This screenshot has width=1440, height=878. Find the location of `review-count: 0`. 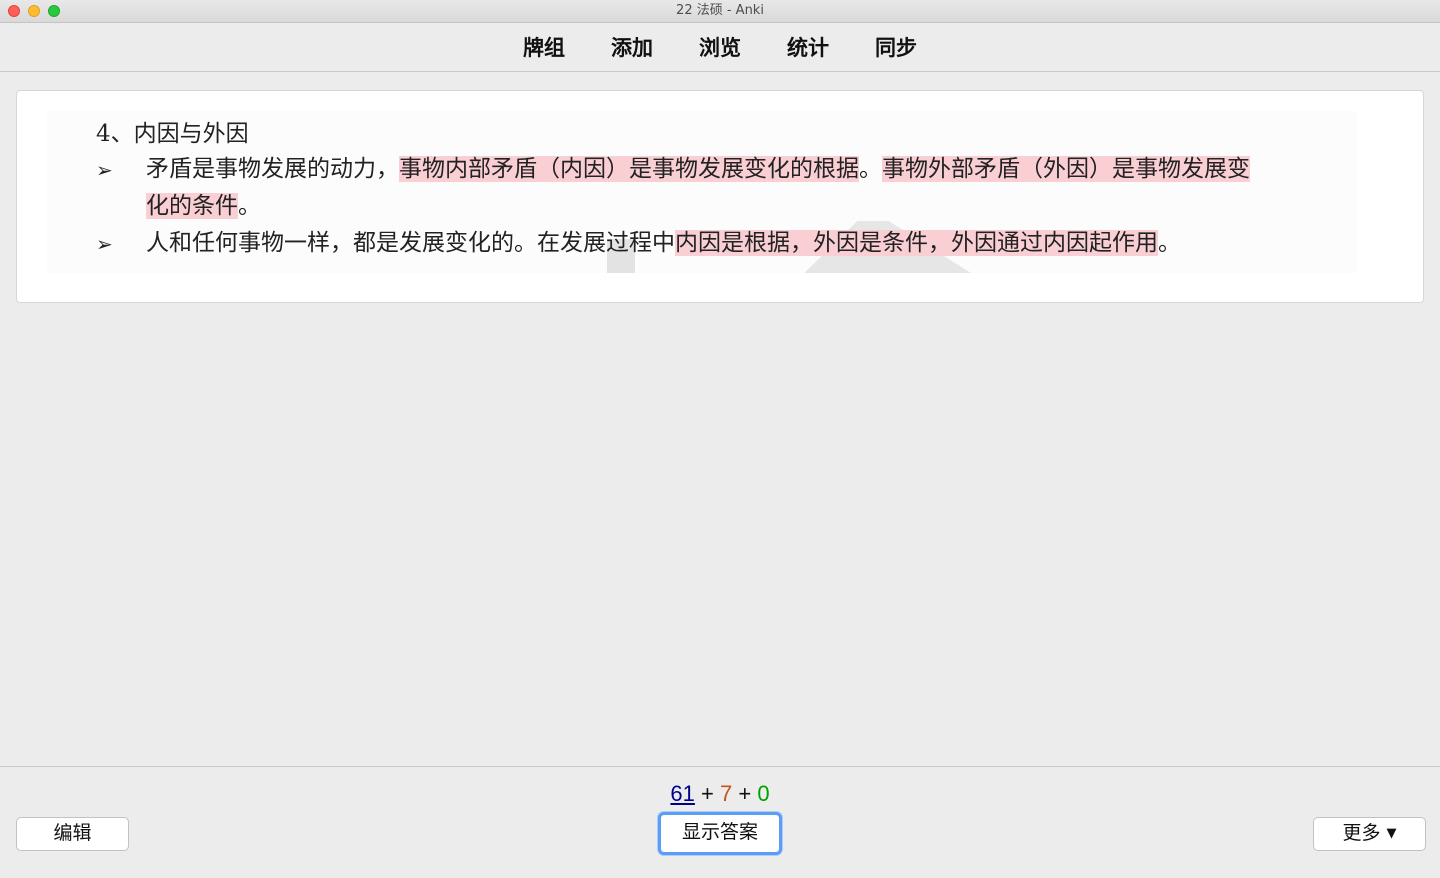

review-count: 0 is located at coordinates (763, 793).